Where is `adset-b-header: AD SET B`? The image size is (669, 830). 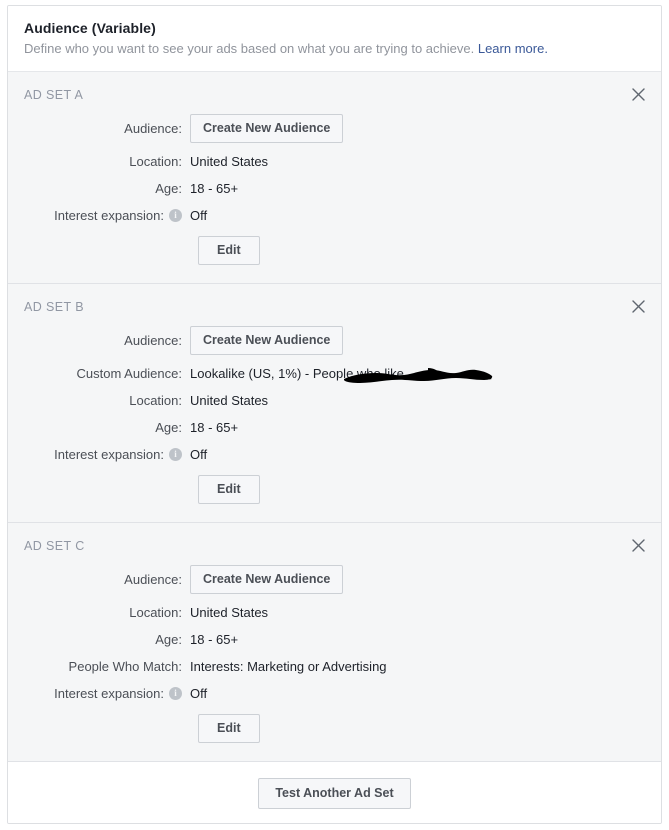
adset-b-header: AD SET B is located at coordinates (334, 307).